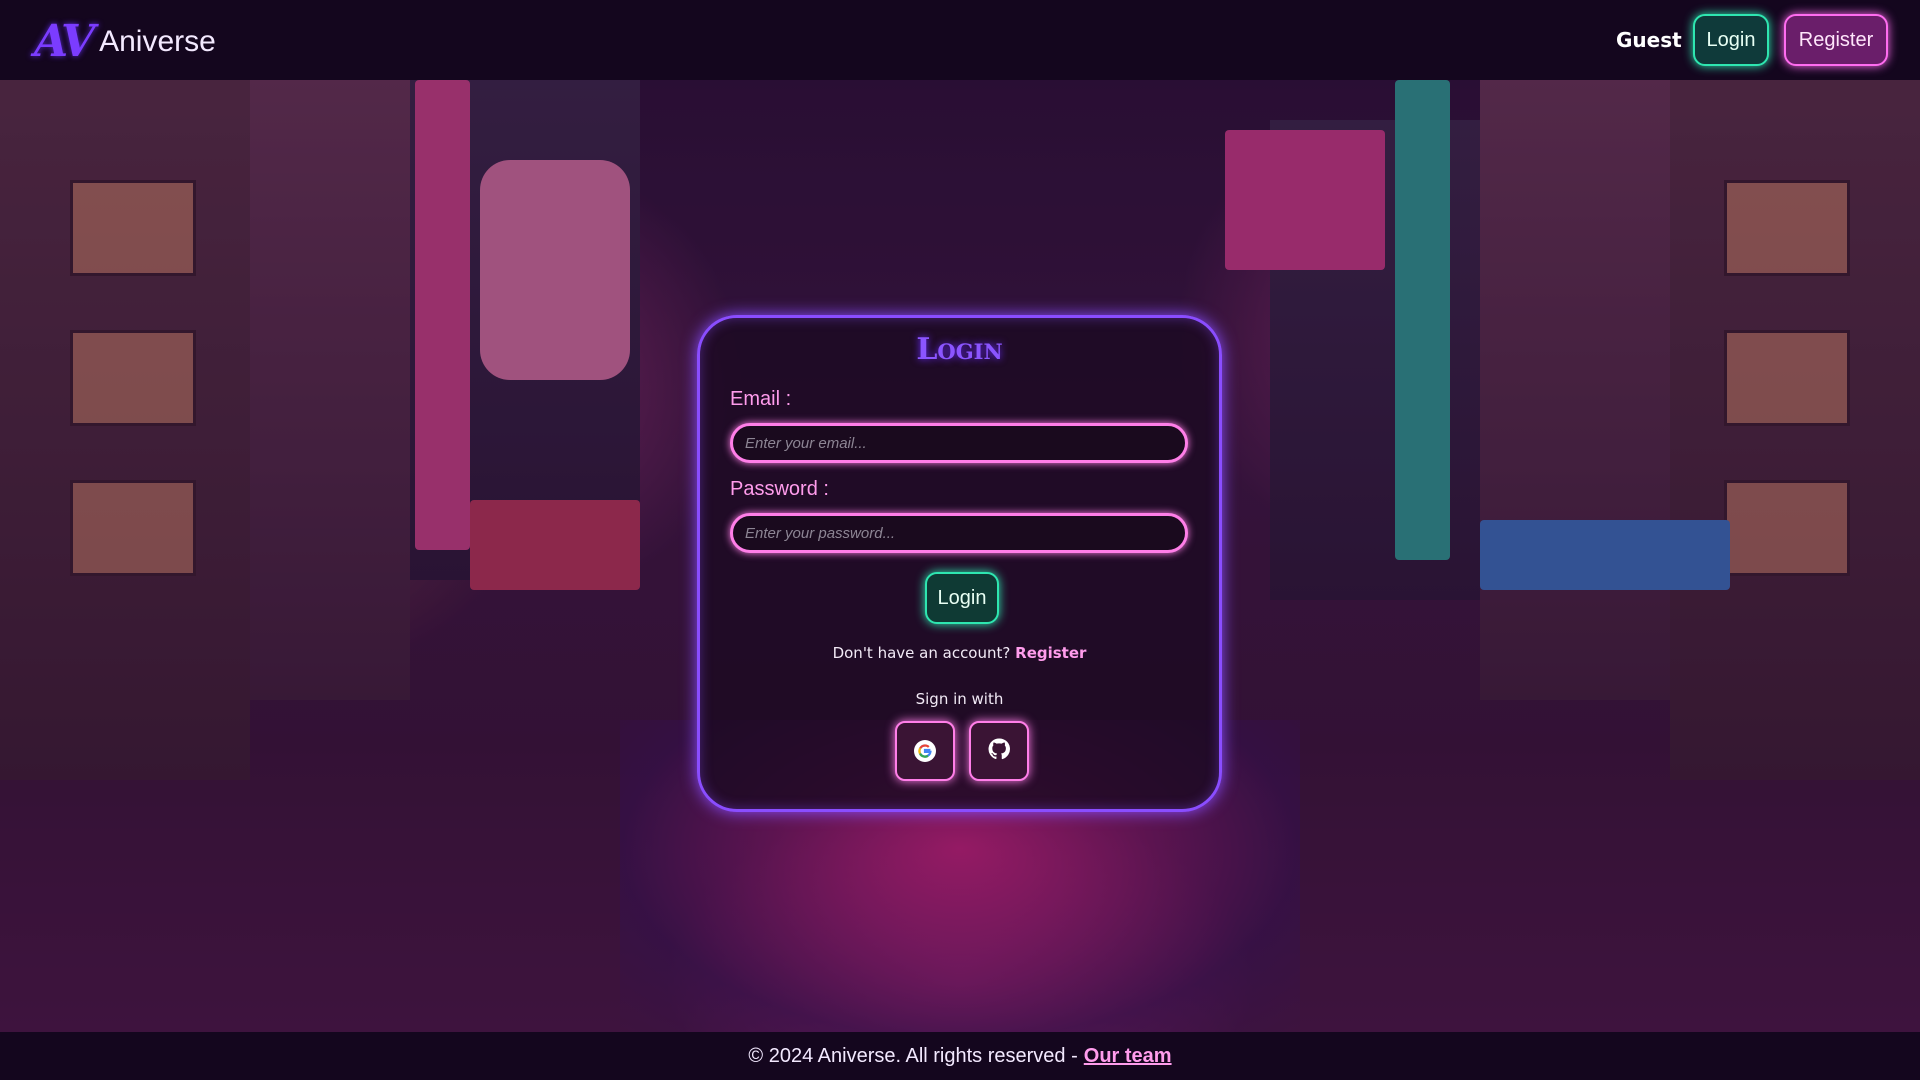 The width and height of the screenshot is (1920, 1080). What do you see at coordinates (959, 349) in the screenshot?
I see `login-title: Login` at bounding box center [959, 349].